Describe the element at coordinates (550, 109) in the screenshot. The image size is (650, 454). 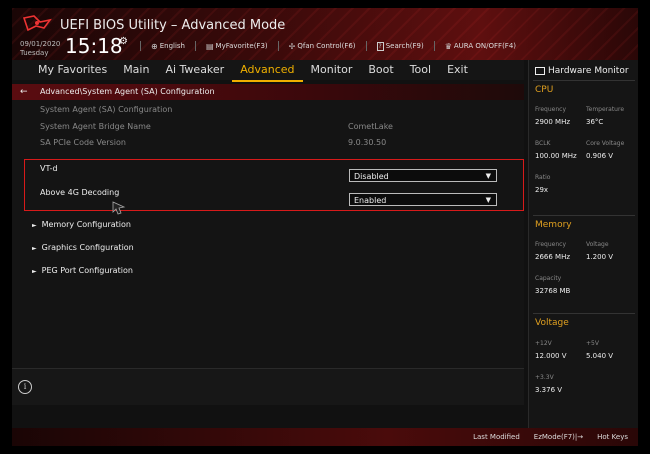
I see `cpu-frequency-label: Frequency` at that location.